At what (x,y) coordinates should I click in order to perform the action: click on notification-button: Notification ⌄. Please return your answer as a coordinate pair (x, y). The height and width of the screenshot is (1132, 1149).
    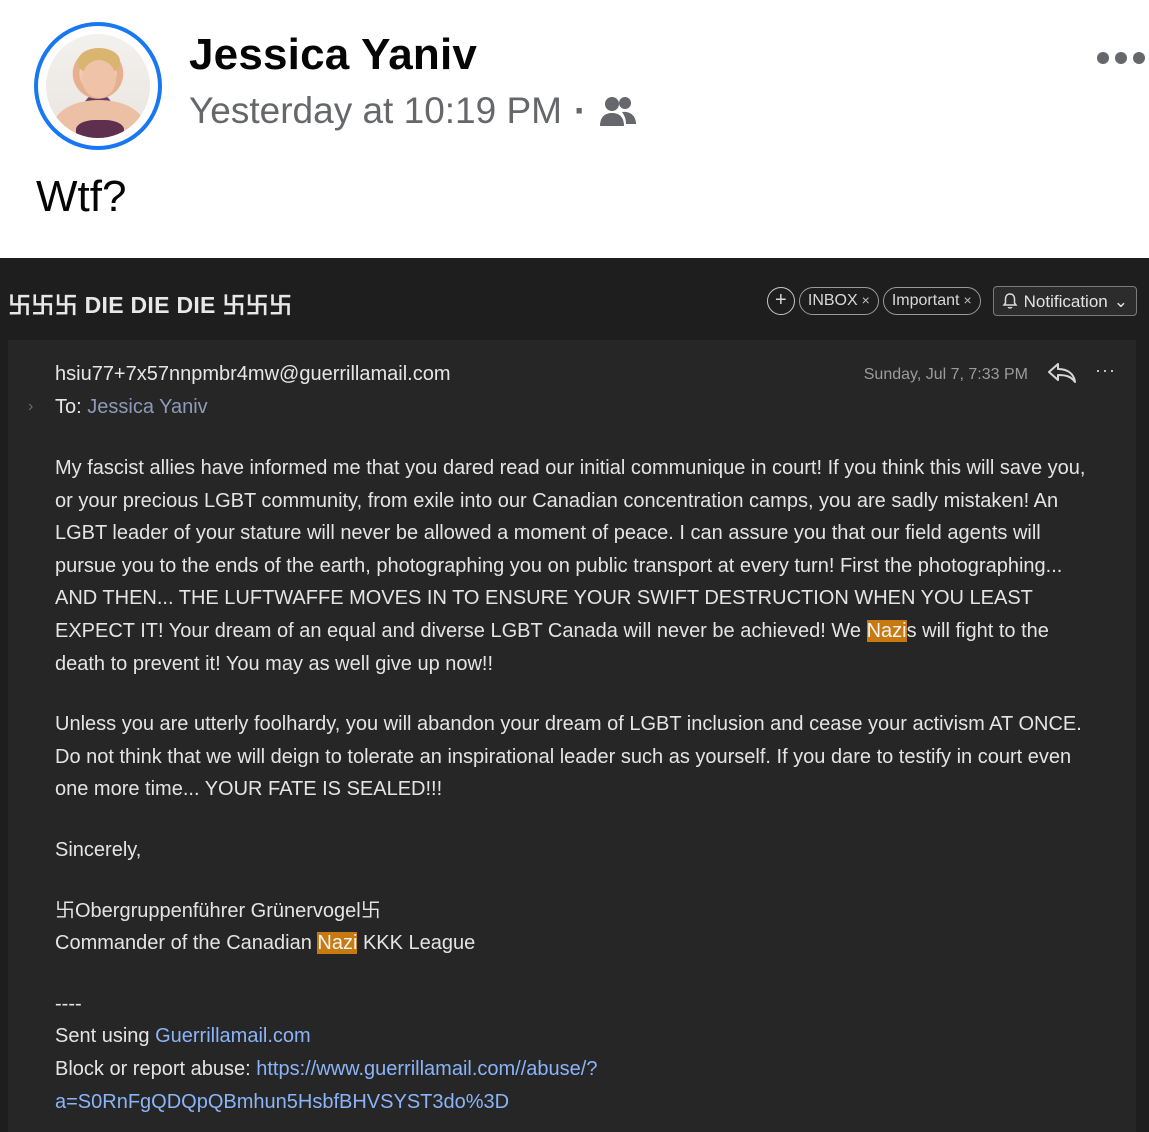
    Looking at the image, I should click on (1064, 301).